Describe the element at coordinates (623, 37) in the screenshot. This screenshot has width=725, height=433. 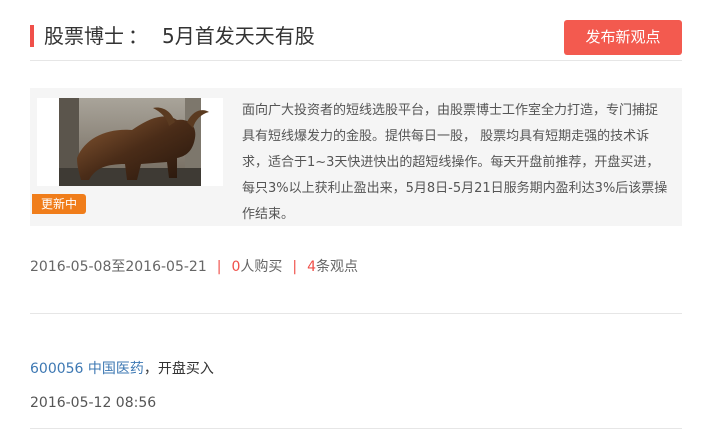
I see `publish-viewpoint-button: 发布新观点` at that location.